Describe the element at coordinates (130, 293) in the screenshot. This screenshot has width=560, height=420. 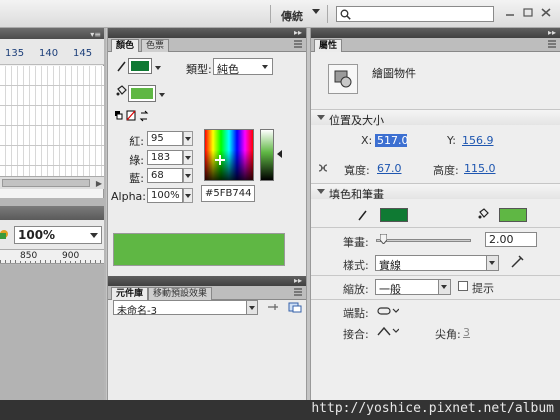
I see `tab-library: 元件庫` at that location.